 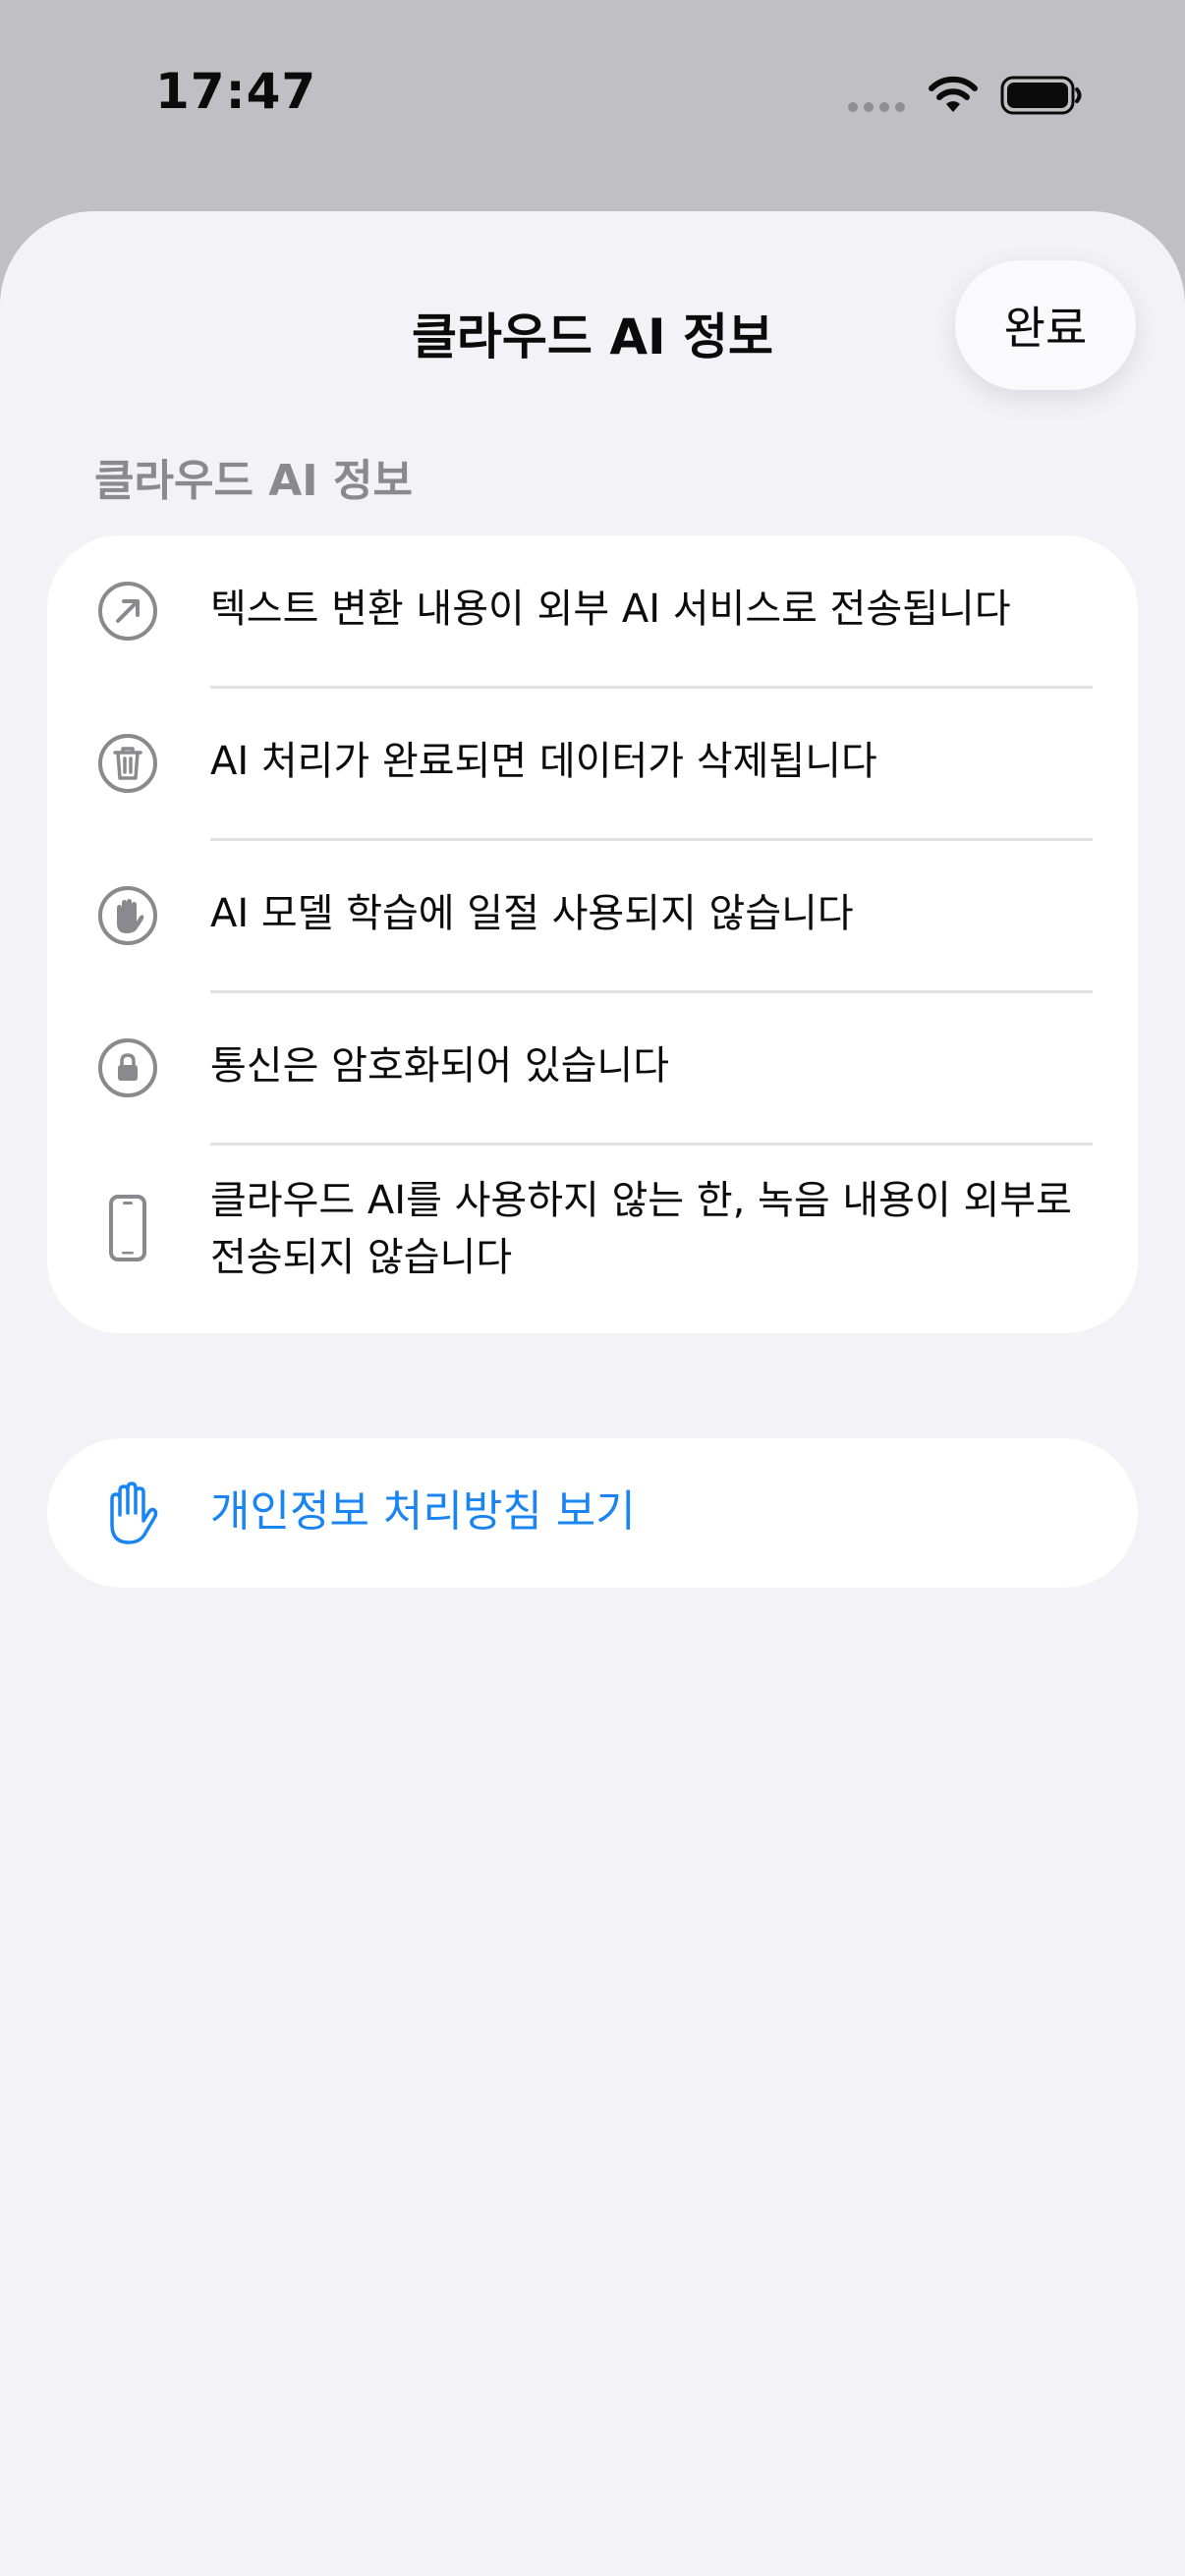 What do you see at coordinates (236, 91) in the screenshot?
I see `status-time: 17:47` at bounding box center [236, 91].